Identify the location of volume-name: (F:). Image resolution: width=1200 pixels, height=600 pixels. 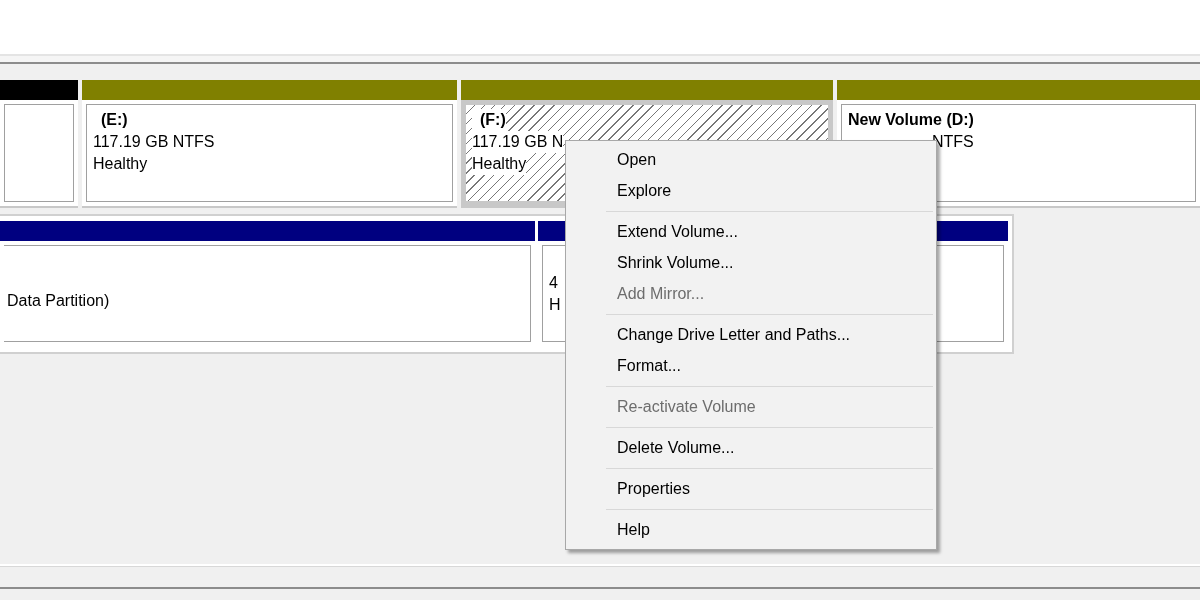
(489, 120).